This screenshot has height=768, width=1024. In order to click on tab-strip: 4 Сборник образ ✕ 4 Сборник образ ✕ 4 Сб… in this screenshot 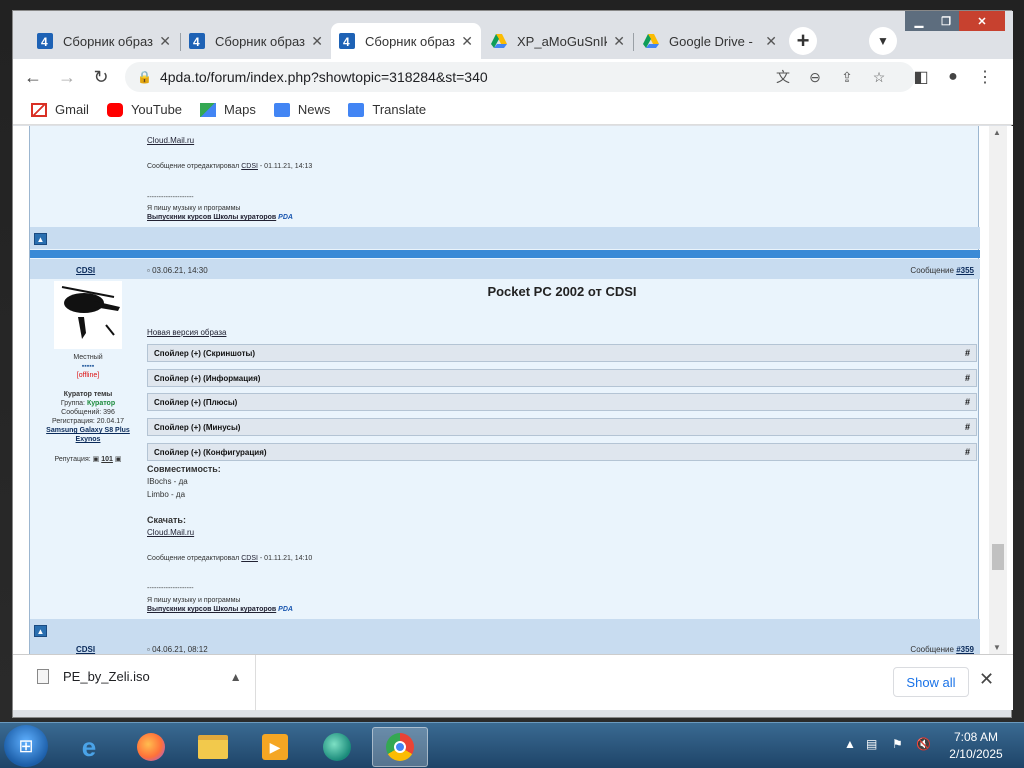, I will do `click(513, 36)`.